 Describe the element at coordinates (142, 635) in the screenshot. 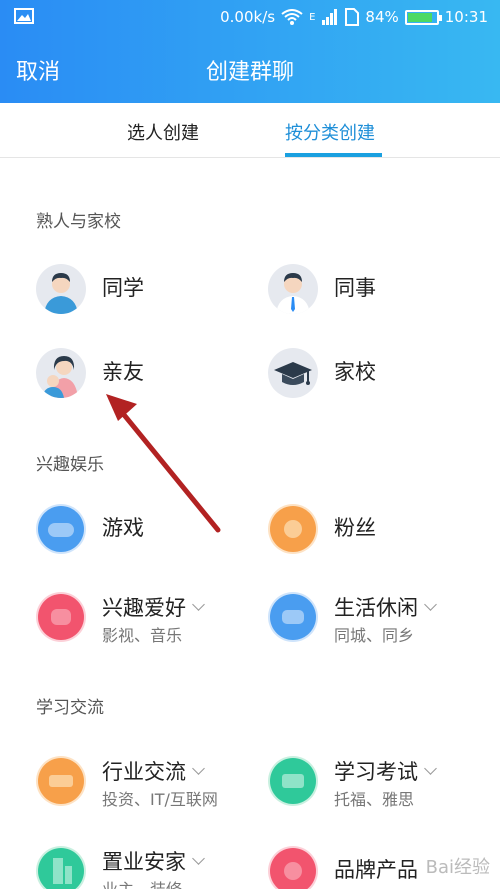

I see `category-subtitle: 影视、音乐` at that location.